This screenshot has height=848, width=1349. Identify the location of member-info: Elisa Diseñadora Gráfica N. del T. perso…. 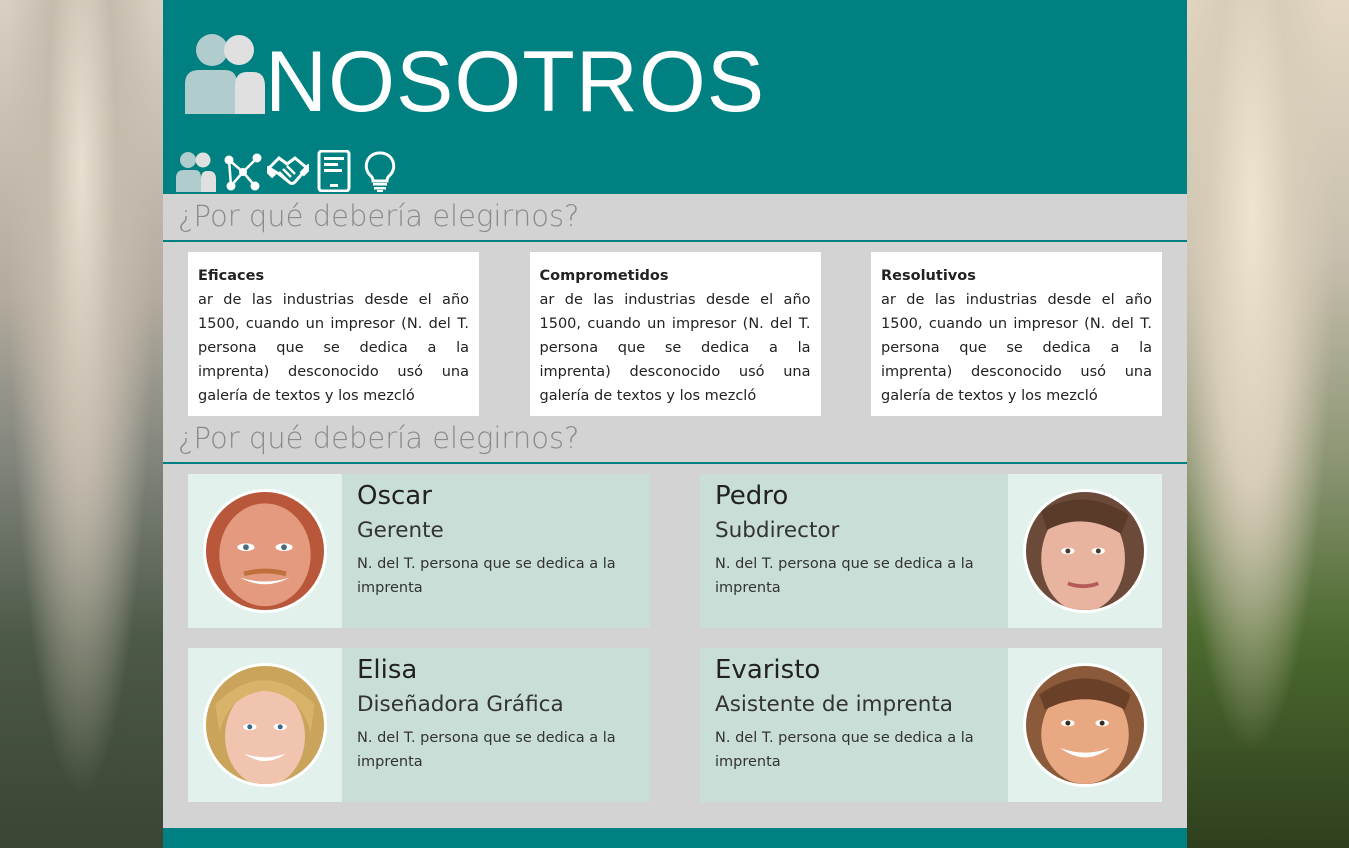
(496, 725).